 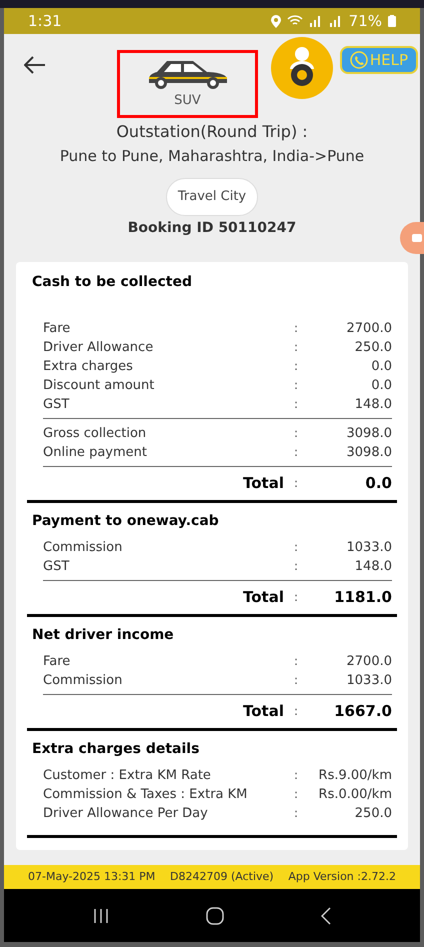 I want to click on recent-apps-icon, so click(x=100, y=915).